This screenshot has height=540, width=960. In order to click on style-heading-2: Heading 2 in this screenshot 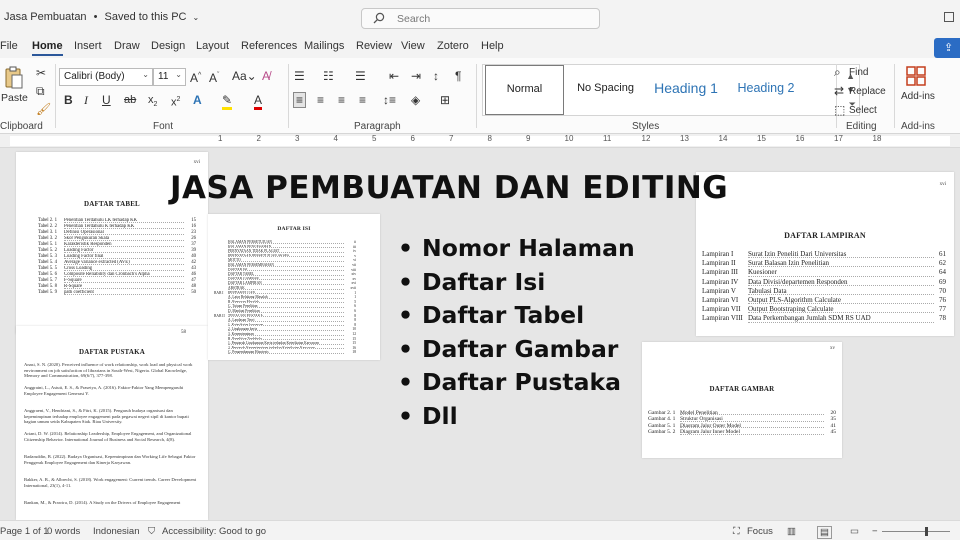, I will do `click(766, 90)`.